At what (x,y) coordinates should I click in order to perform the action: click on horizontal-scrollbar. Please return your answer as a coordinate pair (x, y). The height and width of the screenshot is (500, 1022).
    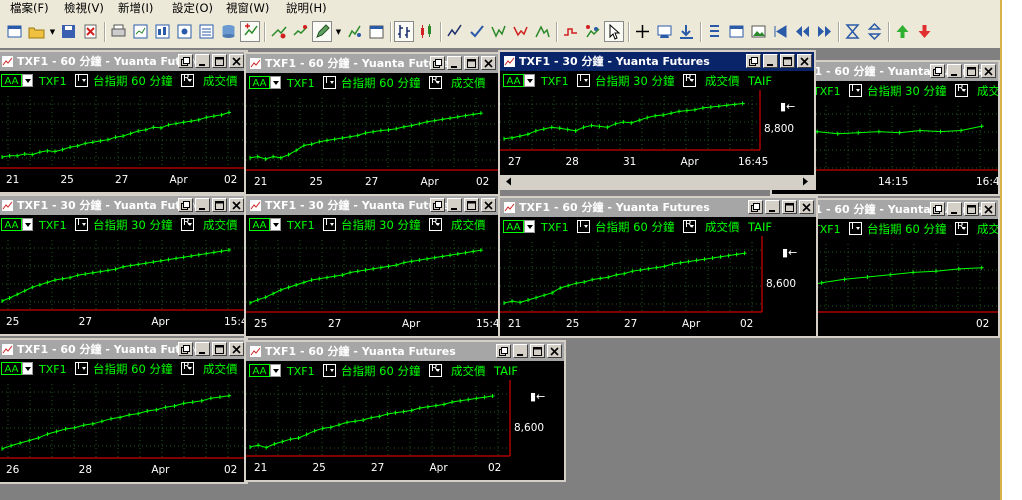
    Looking at the image, I should click on (657, 181).